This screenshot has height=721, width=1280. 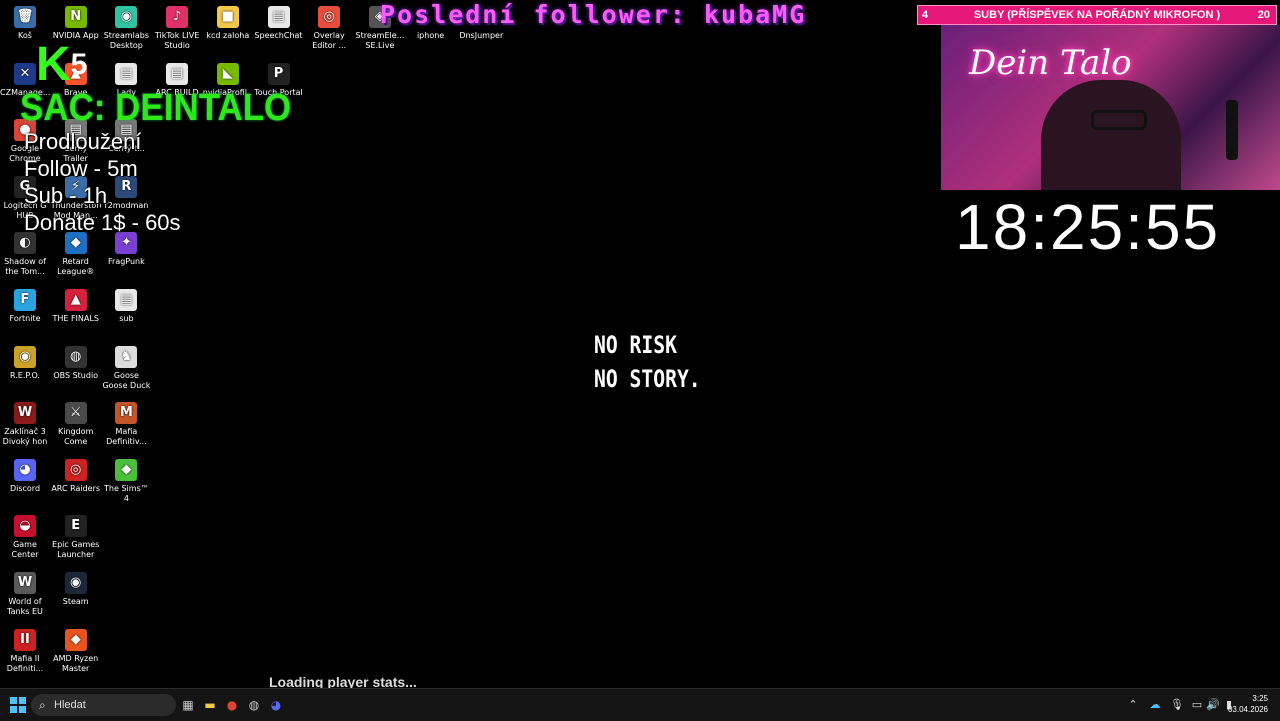 What do you see at coordinates (1177, 705) in the screenshot?
I see `microphone-icon: 🎙` at bounding box center [1177, 705].